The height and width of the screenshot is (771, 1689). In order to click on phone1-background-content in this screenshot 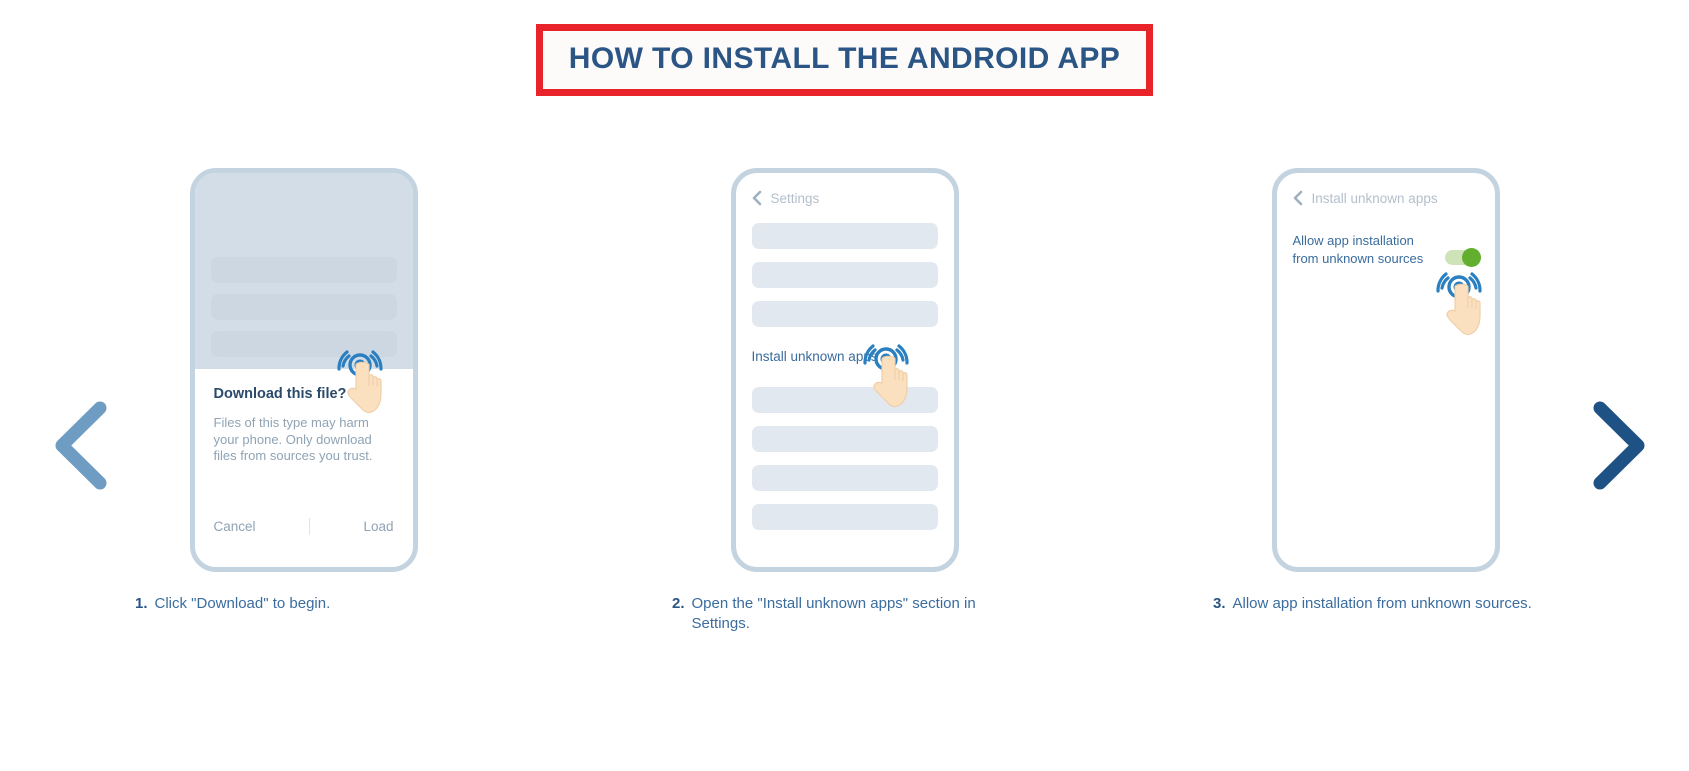, I will do `click(303, 271)`.